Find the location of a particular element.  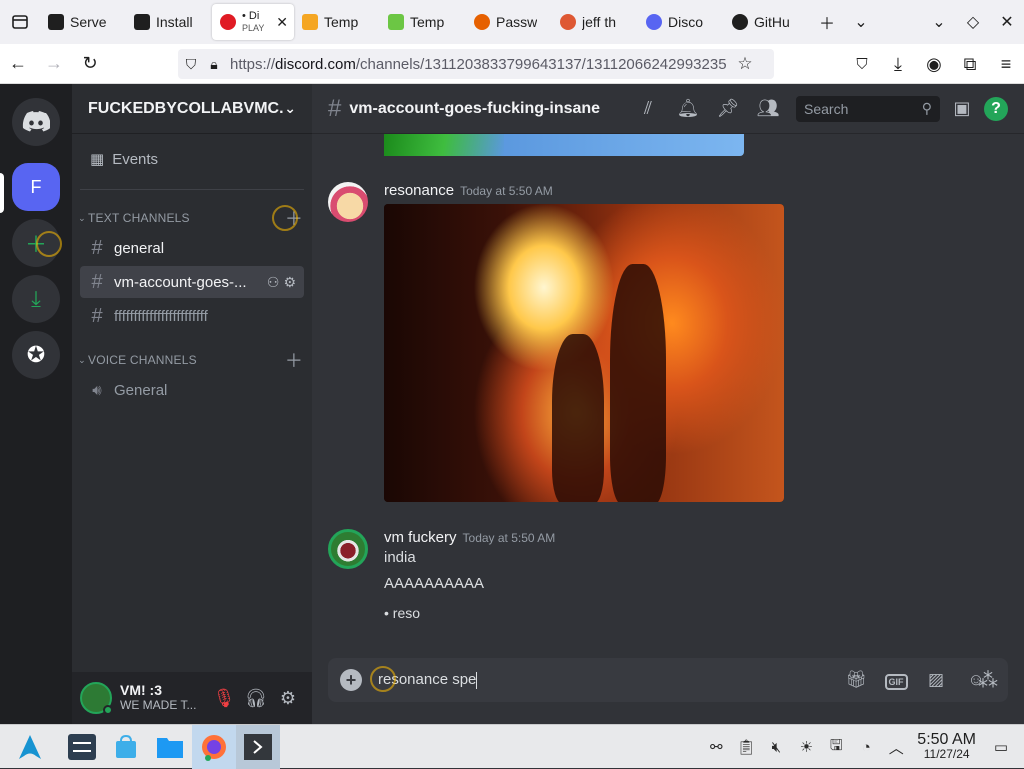

help-icon: ? is located at coordinates (996, 108).